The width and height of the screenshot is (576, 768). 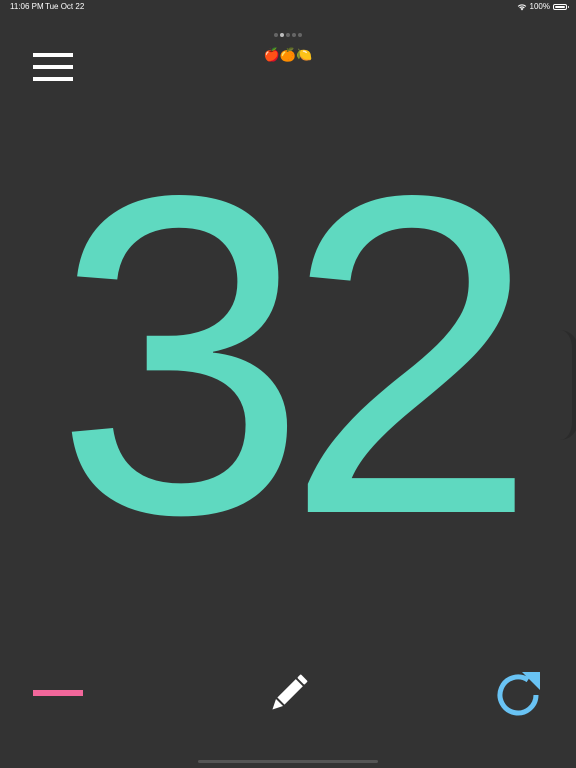 I want to click on reset-button, so click(x=519, y=695).